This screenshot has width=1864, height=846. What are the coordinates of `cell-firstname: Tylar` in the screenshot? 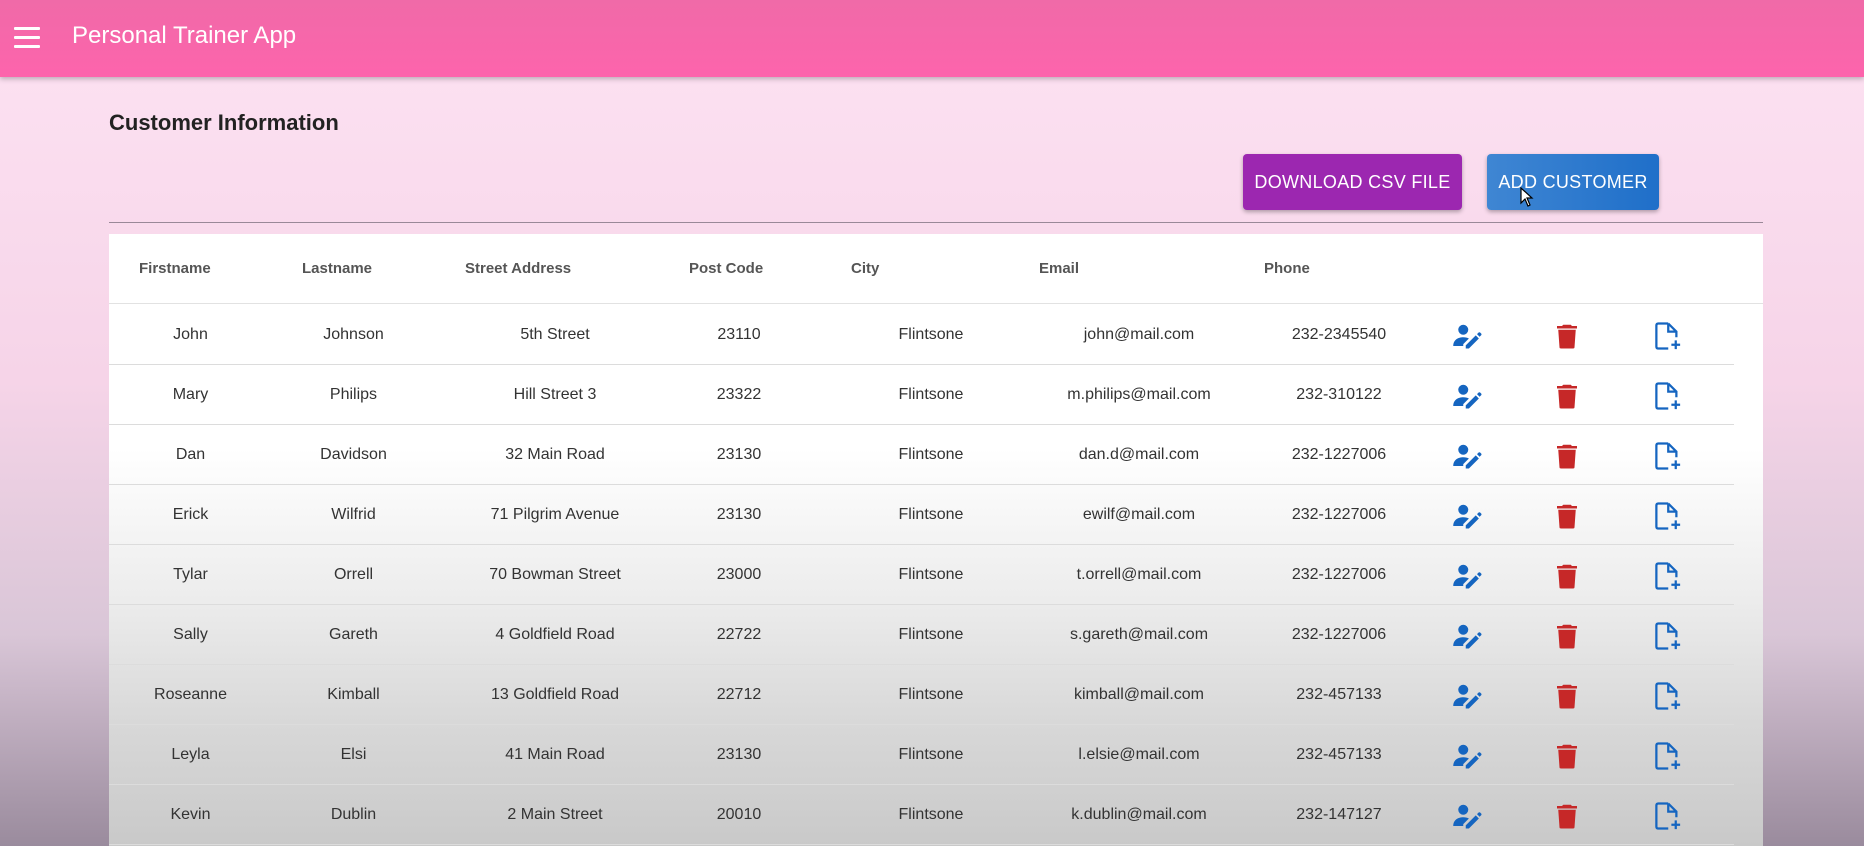 It's located at (190, 574).